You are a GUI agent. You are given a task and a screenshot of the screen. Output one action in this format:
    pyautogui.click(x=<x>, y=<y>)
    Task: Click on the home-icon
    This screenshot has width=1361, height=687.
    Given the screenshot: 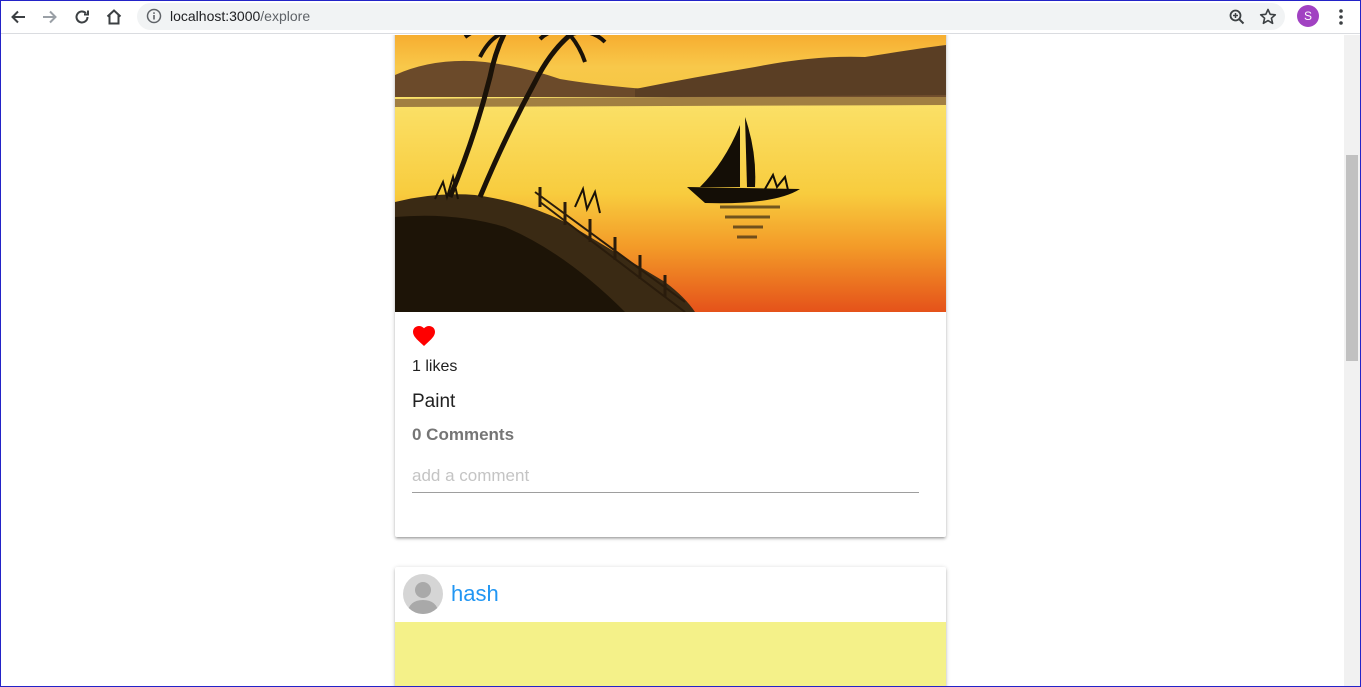 What is the action you would take?
    pyautogui.click(x=114, y=17)
    